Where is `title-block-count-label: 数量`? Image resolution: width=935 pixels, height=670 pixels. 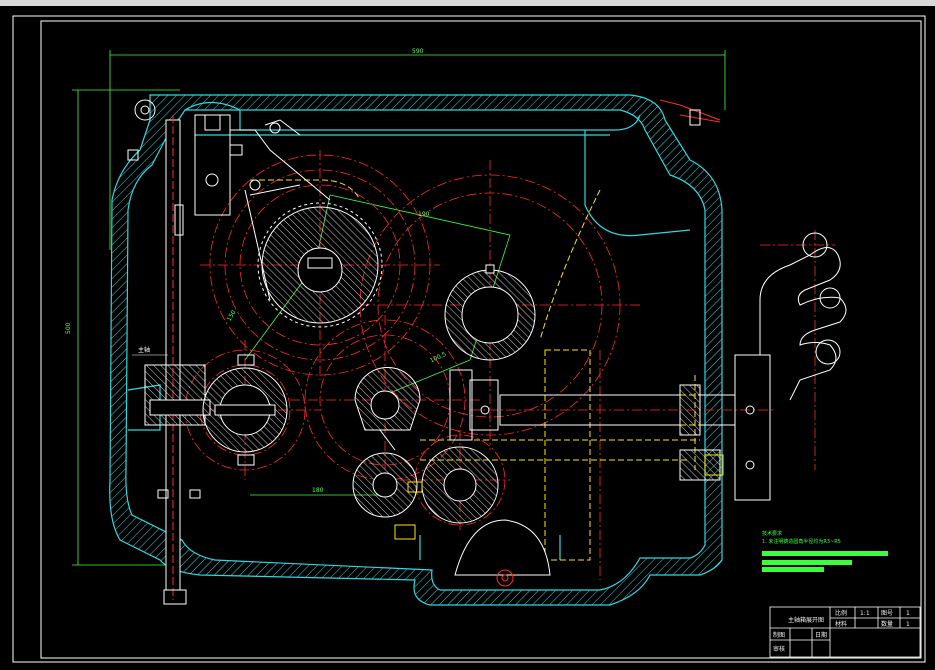 title-block-count-label: 数量 is located at coordinates (887, 624).